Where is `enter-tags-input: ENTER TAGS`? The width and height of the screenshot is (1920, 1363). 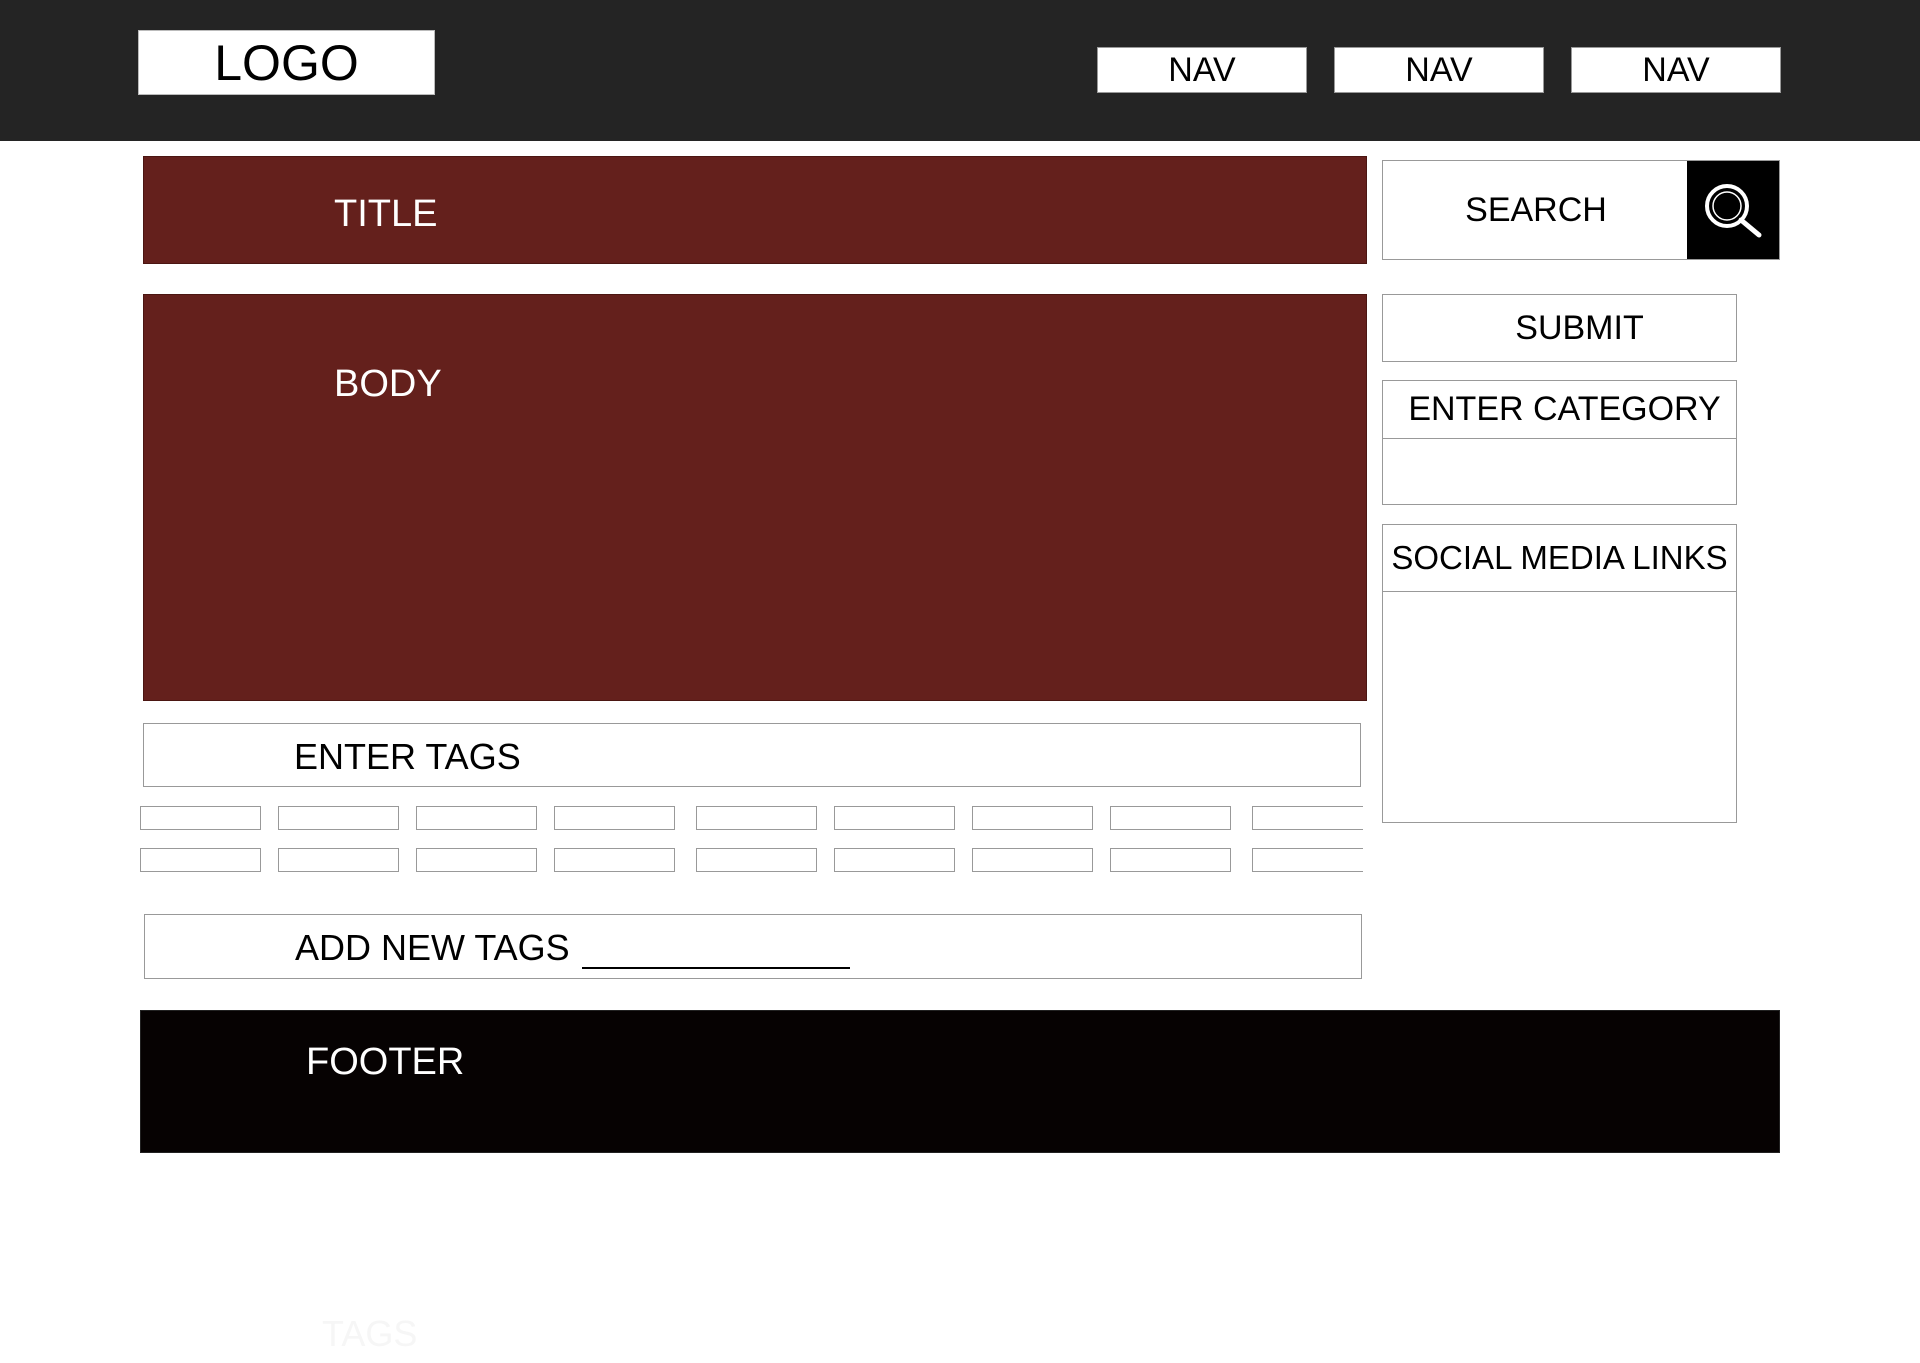 enter-tags-input: ENTER TAGS is located at coordinates (752, 755).